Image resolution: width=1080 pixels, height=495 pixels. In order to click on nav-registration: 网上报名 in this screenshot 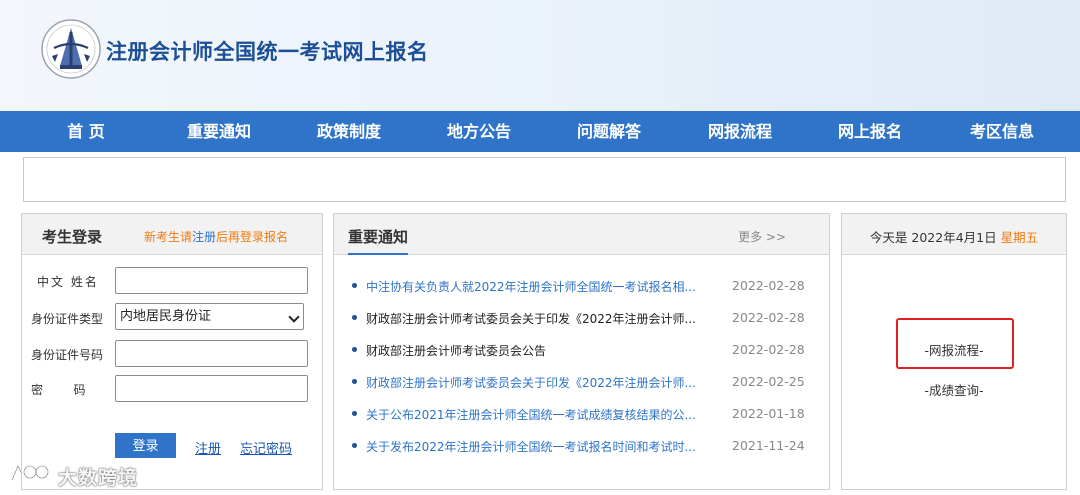, I will do `click(870, 131)`.